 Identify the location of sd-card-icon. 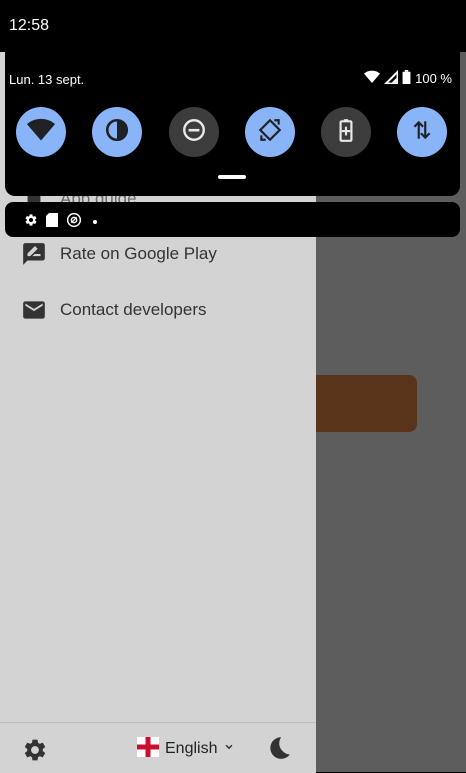
(52, 222).